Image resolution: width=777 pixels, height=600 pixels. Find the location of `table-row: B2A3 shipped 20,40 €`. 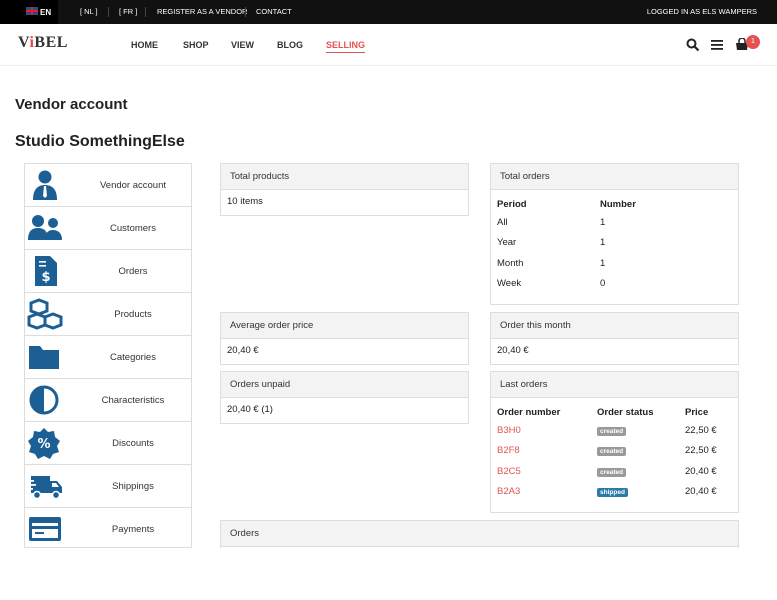

table-row: B2A3 shipped 20,40 € is located at coordinates (614, 492).